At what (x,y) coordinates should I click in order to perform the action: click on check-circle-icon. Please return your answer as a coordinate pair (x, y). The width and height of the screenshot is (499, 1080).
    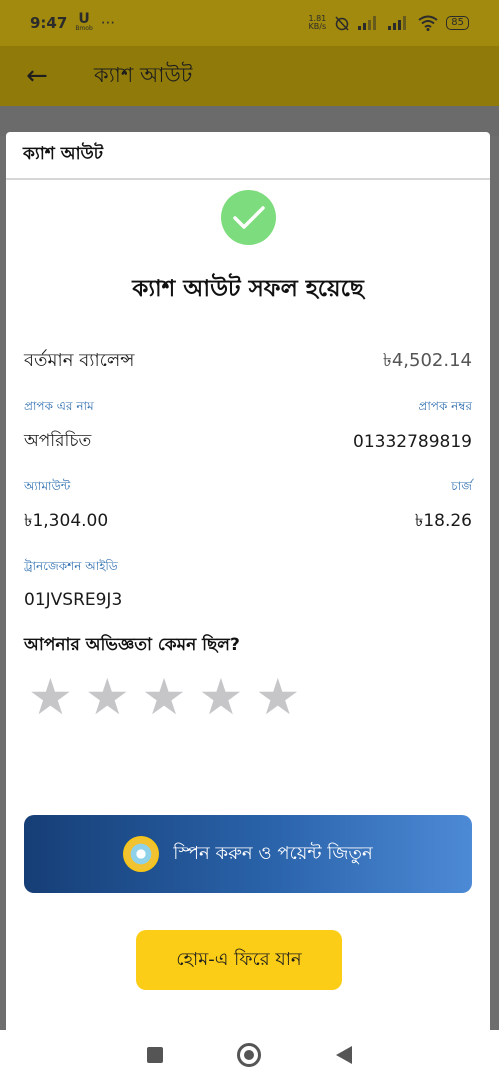
    Looking at the image, I should click on (248, 217).